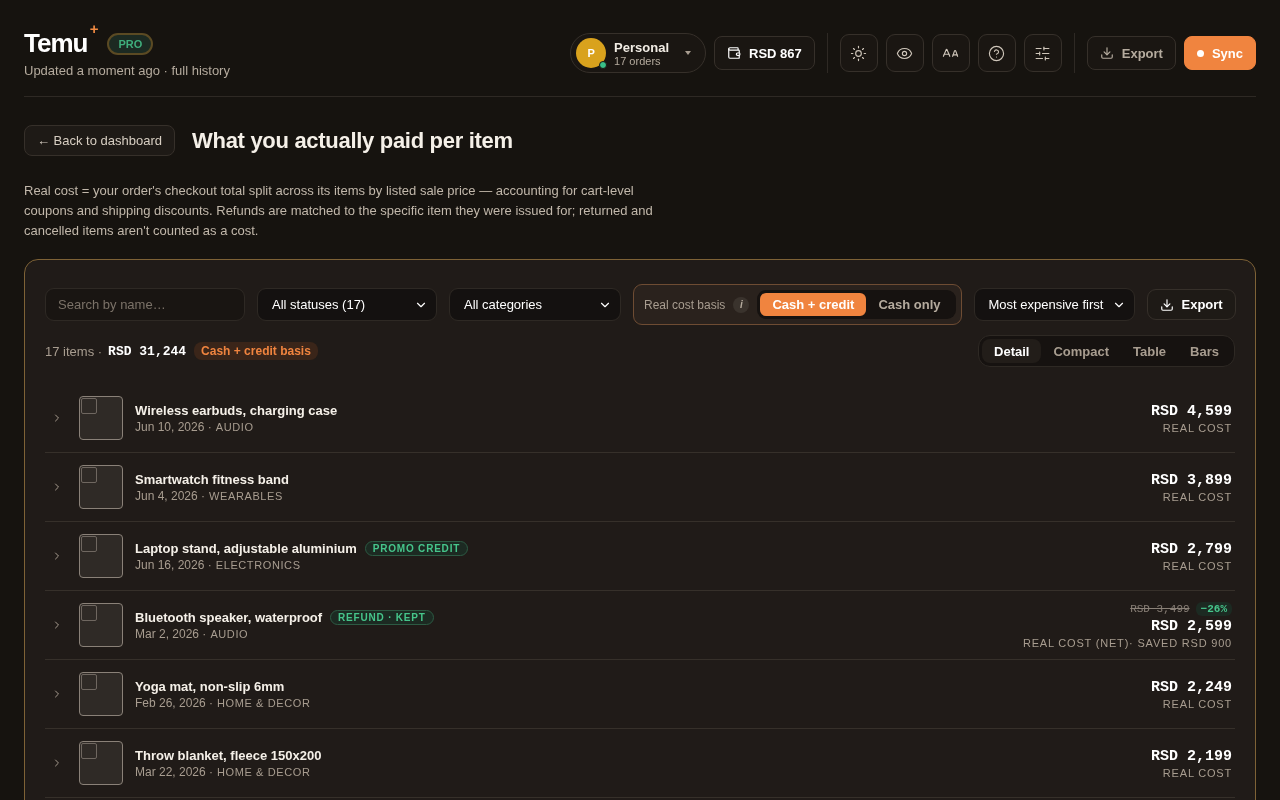 This screenshot has width=1280, height=800. What do you see at coordinates (950, 53) in the screenshot?
I see `text-size-button` at bounding box center [950, 53].